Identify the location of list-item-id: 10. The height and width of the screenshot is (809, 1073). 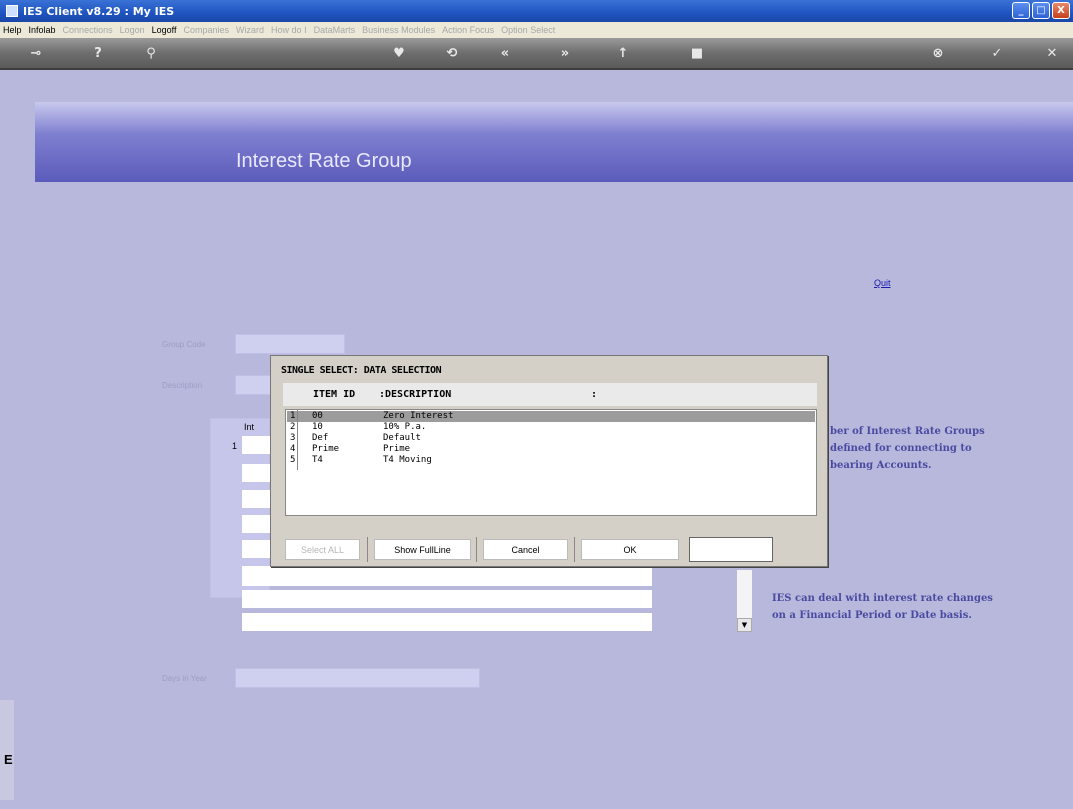
(317, 427).